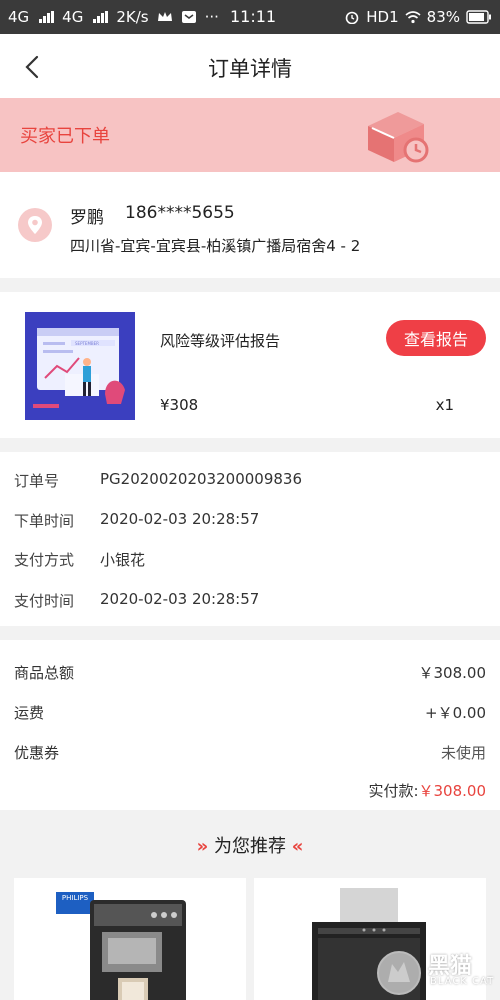 This screenshot has height=1000, width=500. I want to click on shipping-fee: +￥0.00, so click(455, 713).